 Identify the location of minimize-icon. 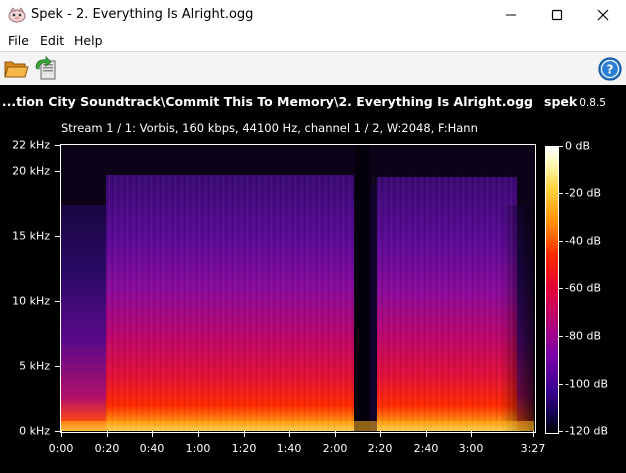
(511, 15).